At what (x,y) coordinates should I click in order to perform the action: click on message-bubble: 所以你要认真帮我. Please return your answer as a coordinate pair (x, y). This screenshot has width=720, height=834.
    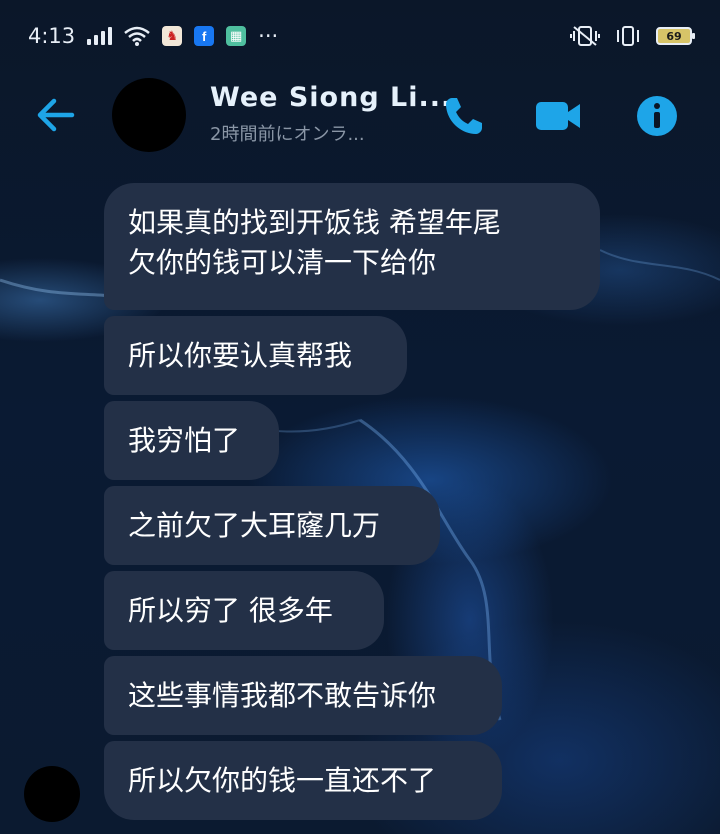
    Looking at the image, I should click on (255, 355).